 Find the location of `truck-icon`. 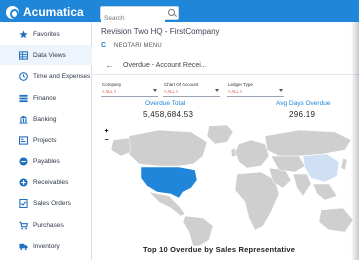

truck-icon is located at coordinates (23, 246).